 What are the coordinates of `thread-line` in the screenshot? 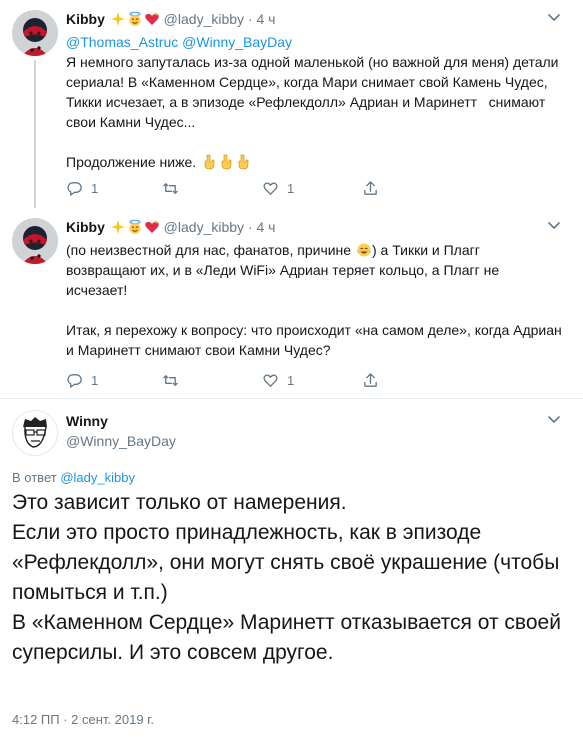 It's located at (35, 134).